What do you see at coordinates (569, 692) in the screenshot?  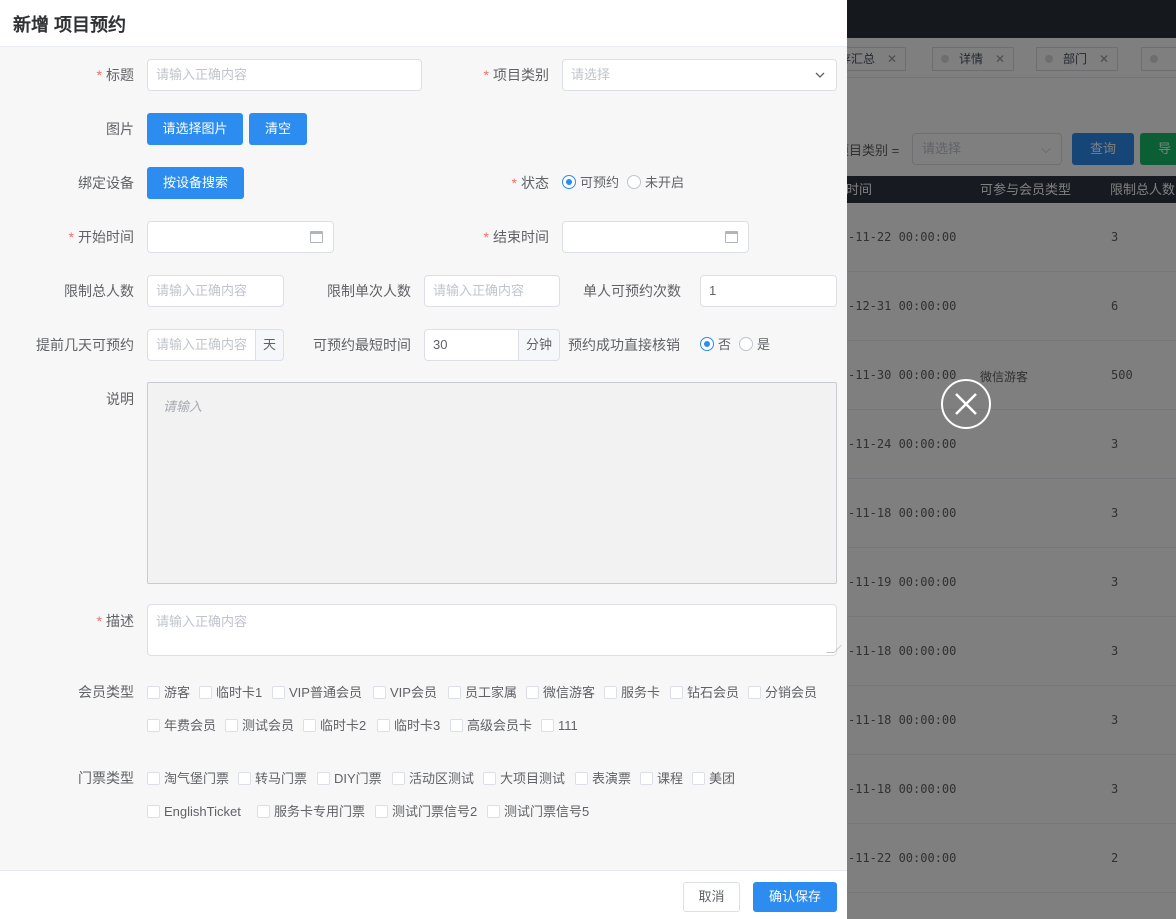 I see `checkbox-label: 微信游客` at bounding box center [569, 692].